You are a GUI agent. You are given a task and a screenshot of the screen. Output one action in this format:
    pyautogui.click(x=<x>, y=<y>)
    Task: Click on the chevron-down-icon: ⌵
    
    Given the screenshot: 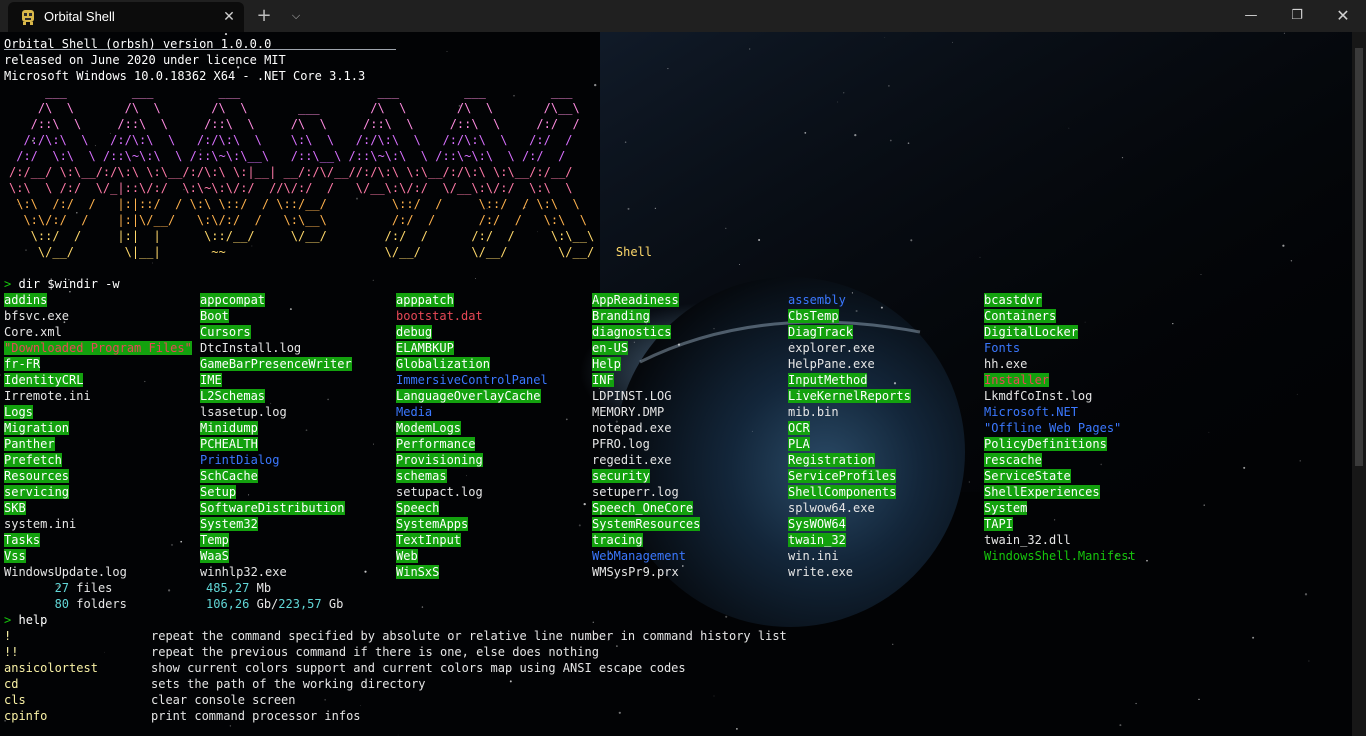 What is the action you would take?
    pyautogui.click(x=296, y=16)
    